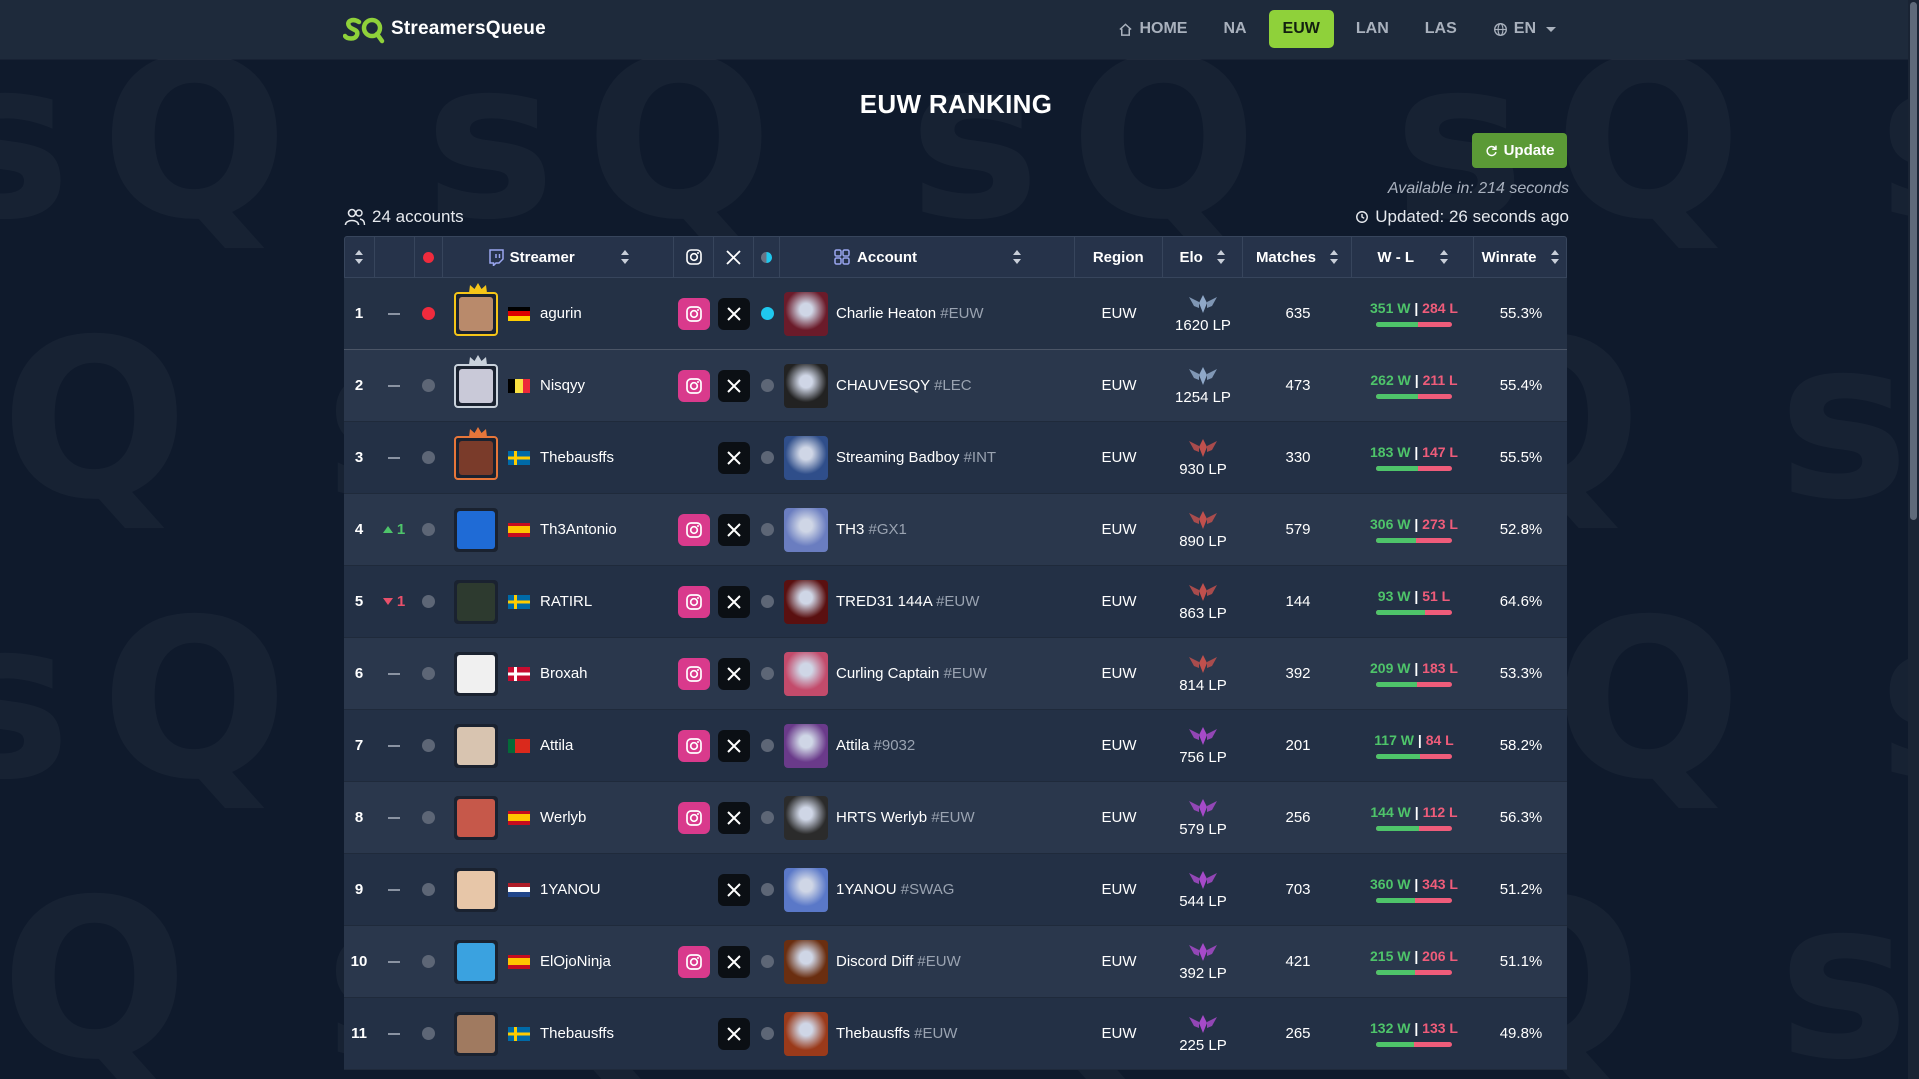 This screenshot has height=1079, width=1919. I want to click on streamer-cell: ElOjoNinja, so click(558, 961).